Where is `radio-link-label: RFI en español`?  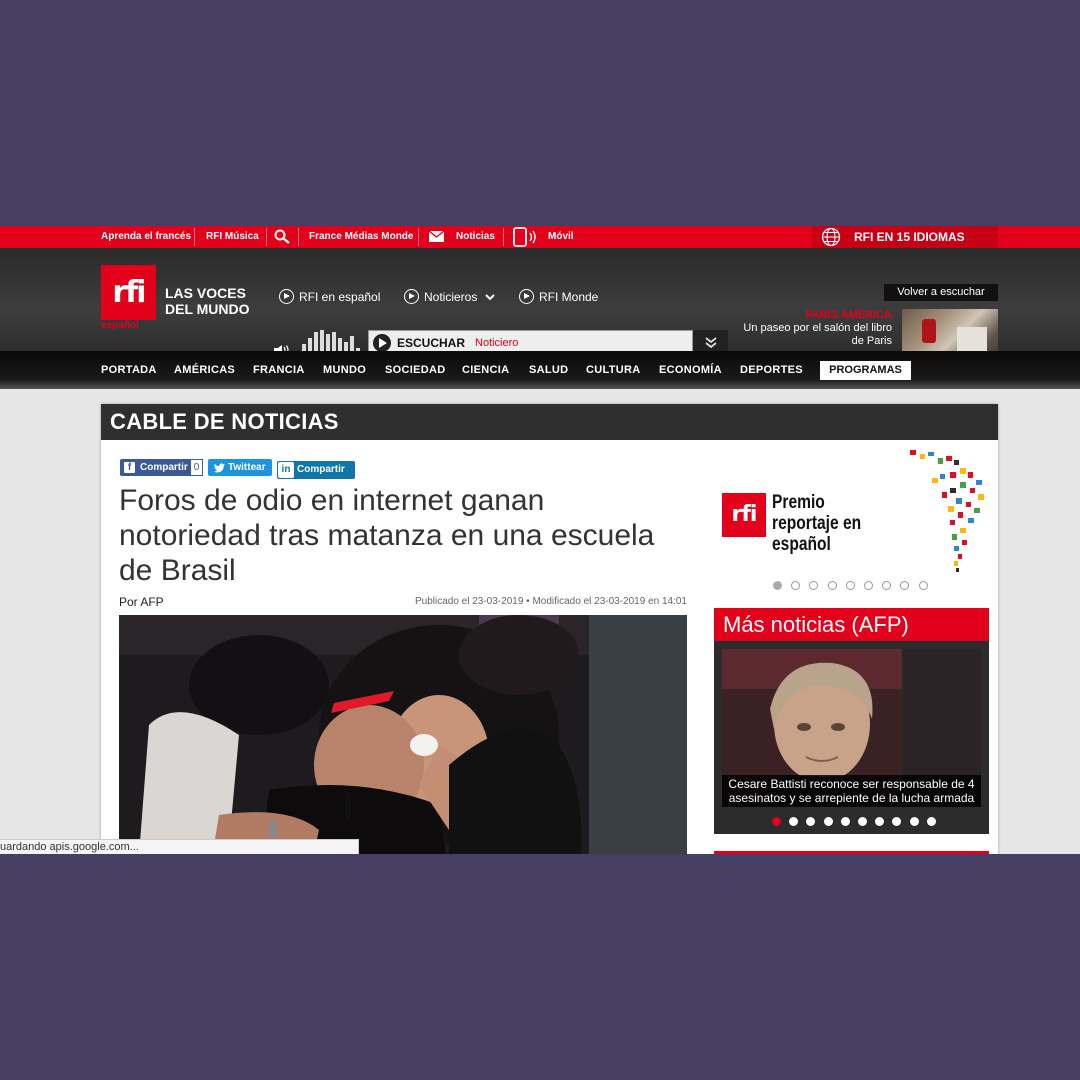
radio-link-label: RFI en español is located at coordinates (340, 297).